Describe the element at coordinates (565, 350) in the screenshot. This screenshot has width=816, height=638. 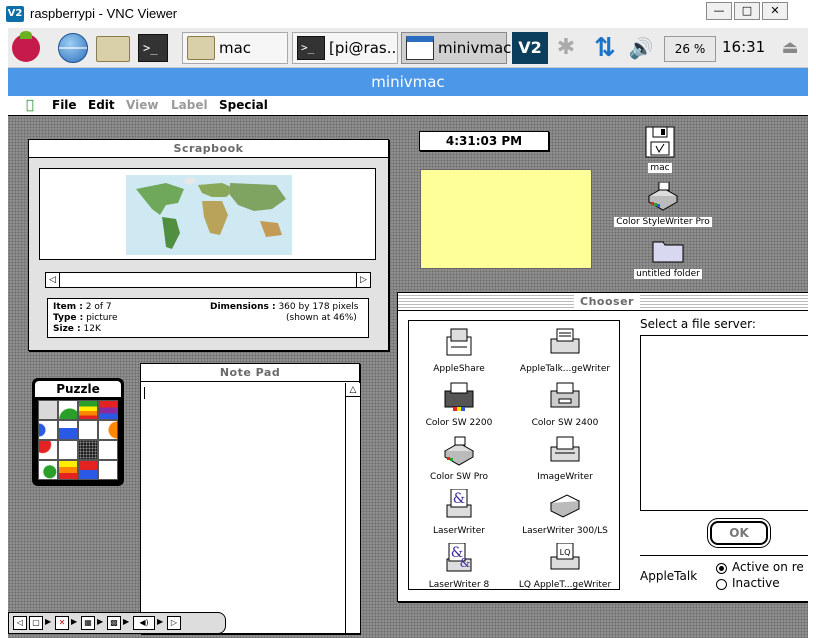
I see `chooser-item-appletalk-imagewriter: AppleTalk...geWriter` at that location.